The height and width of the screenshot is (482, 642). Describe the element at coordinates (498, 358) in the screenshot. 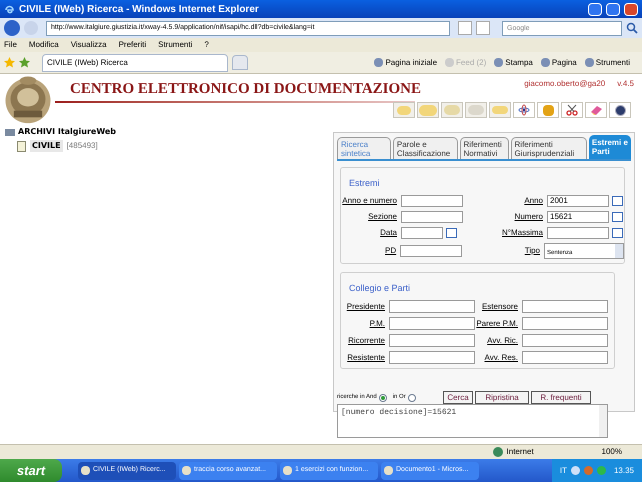

I see `field-label: Avv. Res.` at that location.